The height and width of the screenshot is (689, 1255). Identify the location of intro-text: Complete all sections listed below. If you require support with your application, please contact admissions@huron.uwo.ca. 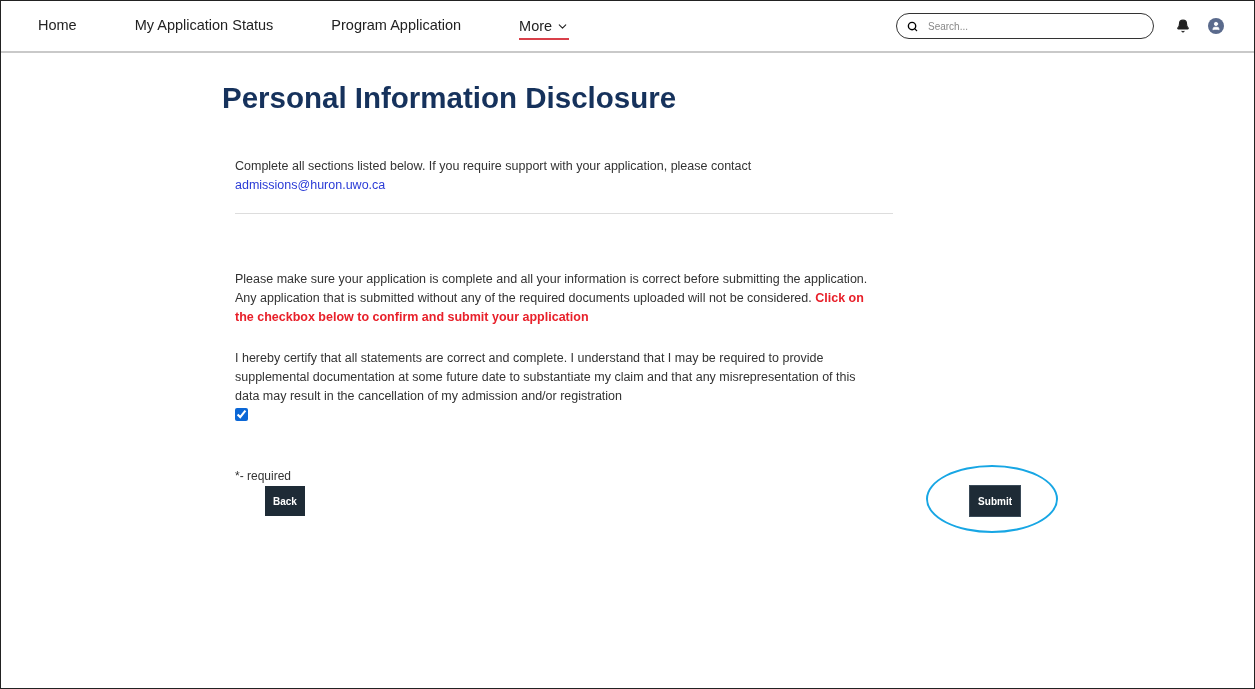
(494, 176).